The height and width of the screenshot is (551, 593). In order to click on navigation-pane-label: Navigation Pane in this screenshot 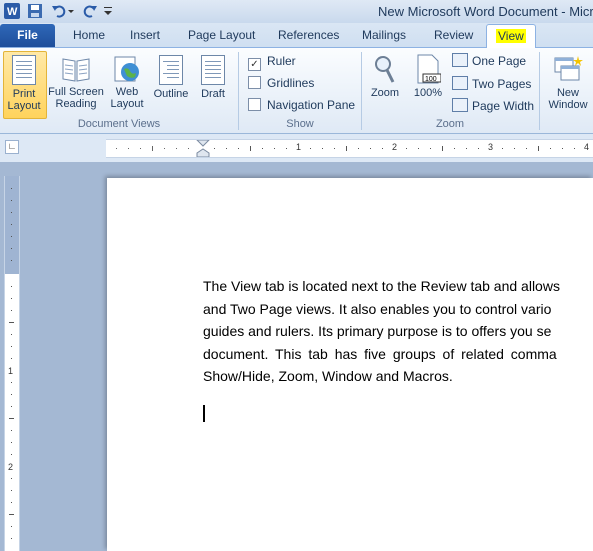, I will do `click(311, 105)`.